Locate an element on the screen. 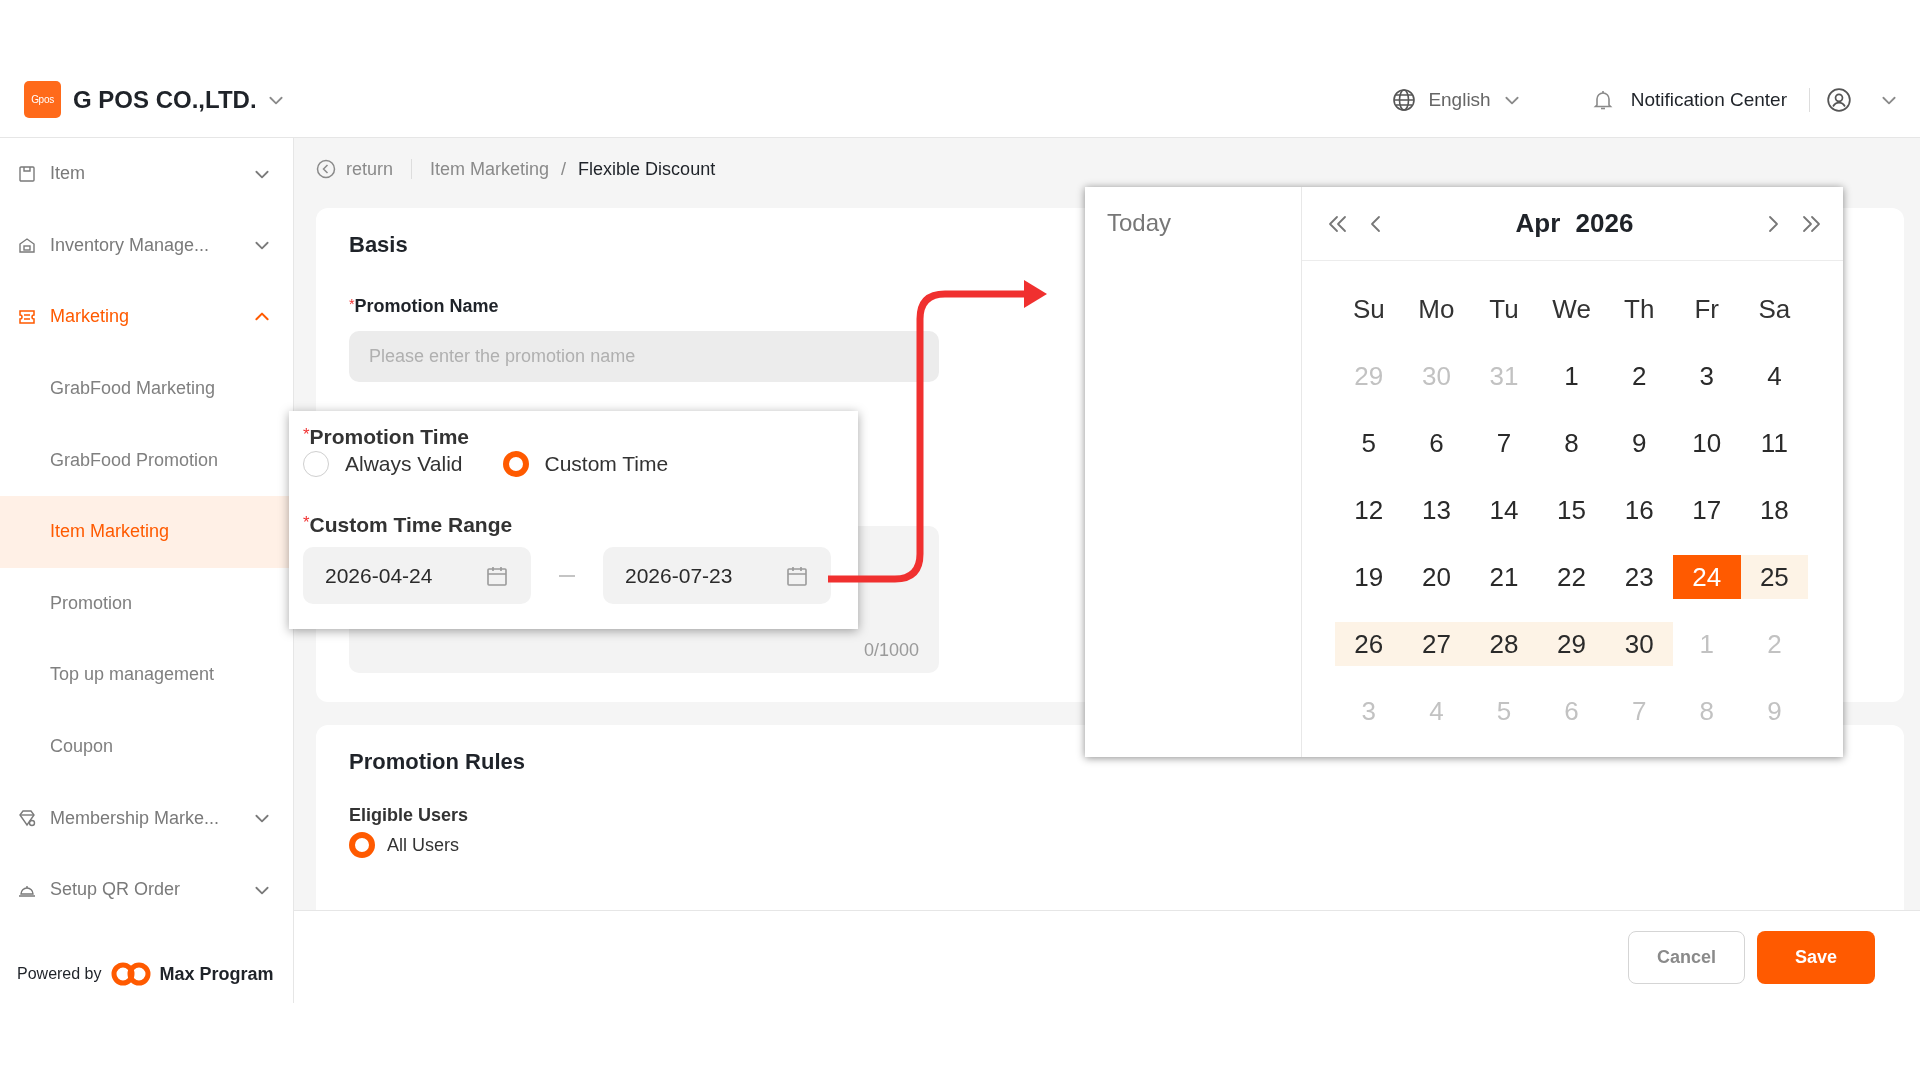 This screenshot has width=1920, height=1080. calendar-day: 28 is located at coordinates (1504, 644).